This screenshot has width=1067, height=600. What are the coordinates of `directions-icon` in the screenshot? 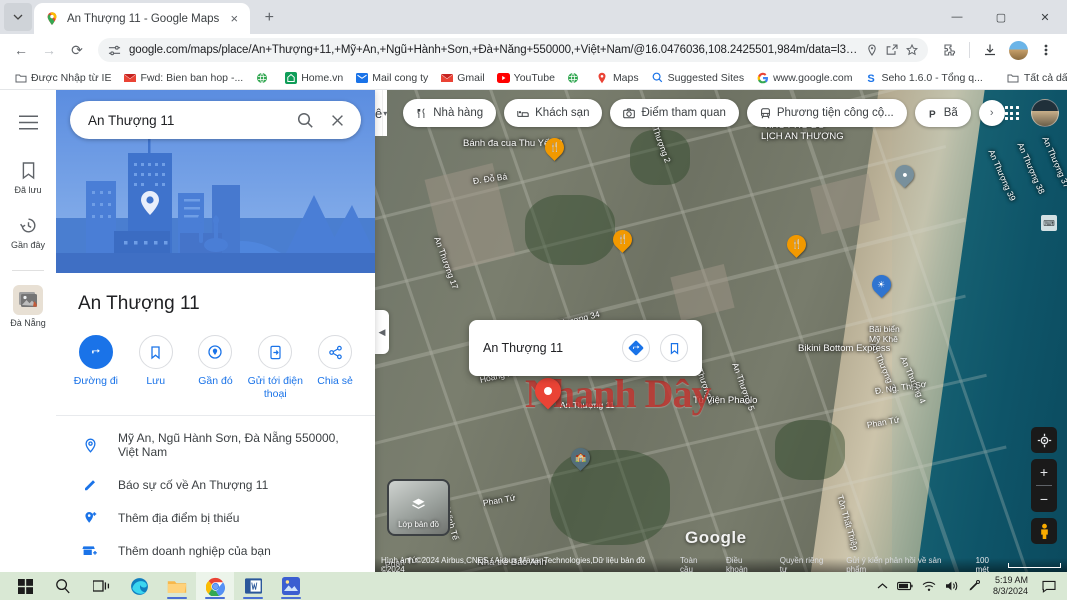 It's located at (636, 348).